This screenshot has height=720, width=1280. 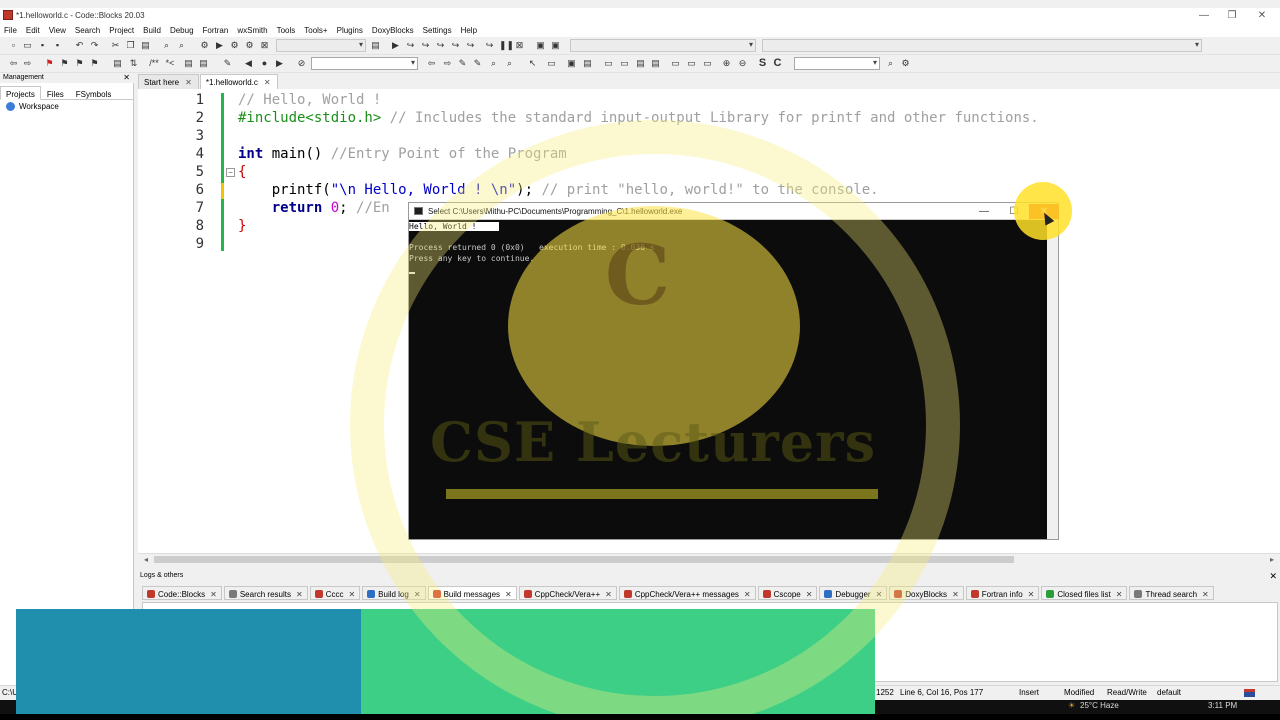 I want to click on menu-build: Build, so click(x=152, y=30).